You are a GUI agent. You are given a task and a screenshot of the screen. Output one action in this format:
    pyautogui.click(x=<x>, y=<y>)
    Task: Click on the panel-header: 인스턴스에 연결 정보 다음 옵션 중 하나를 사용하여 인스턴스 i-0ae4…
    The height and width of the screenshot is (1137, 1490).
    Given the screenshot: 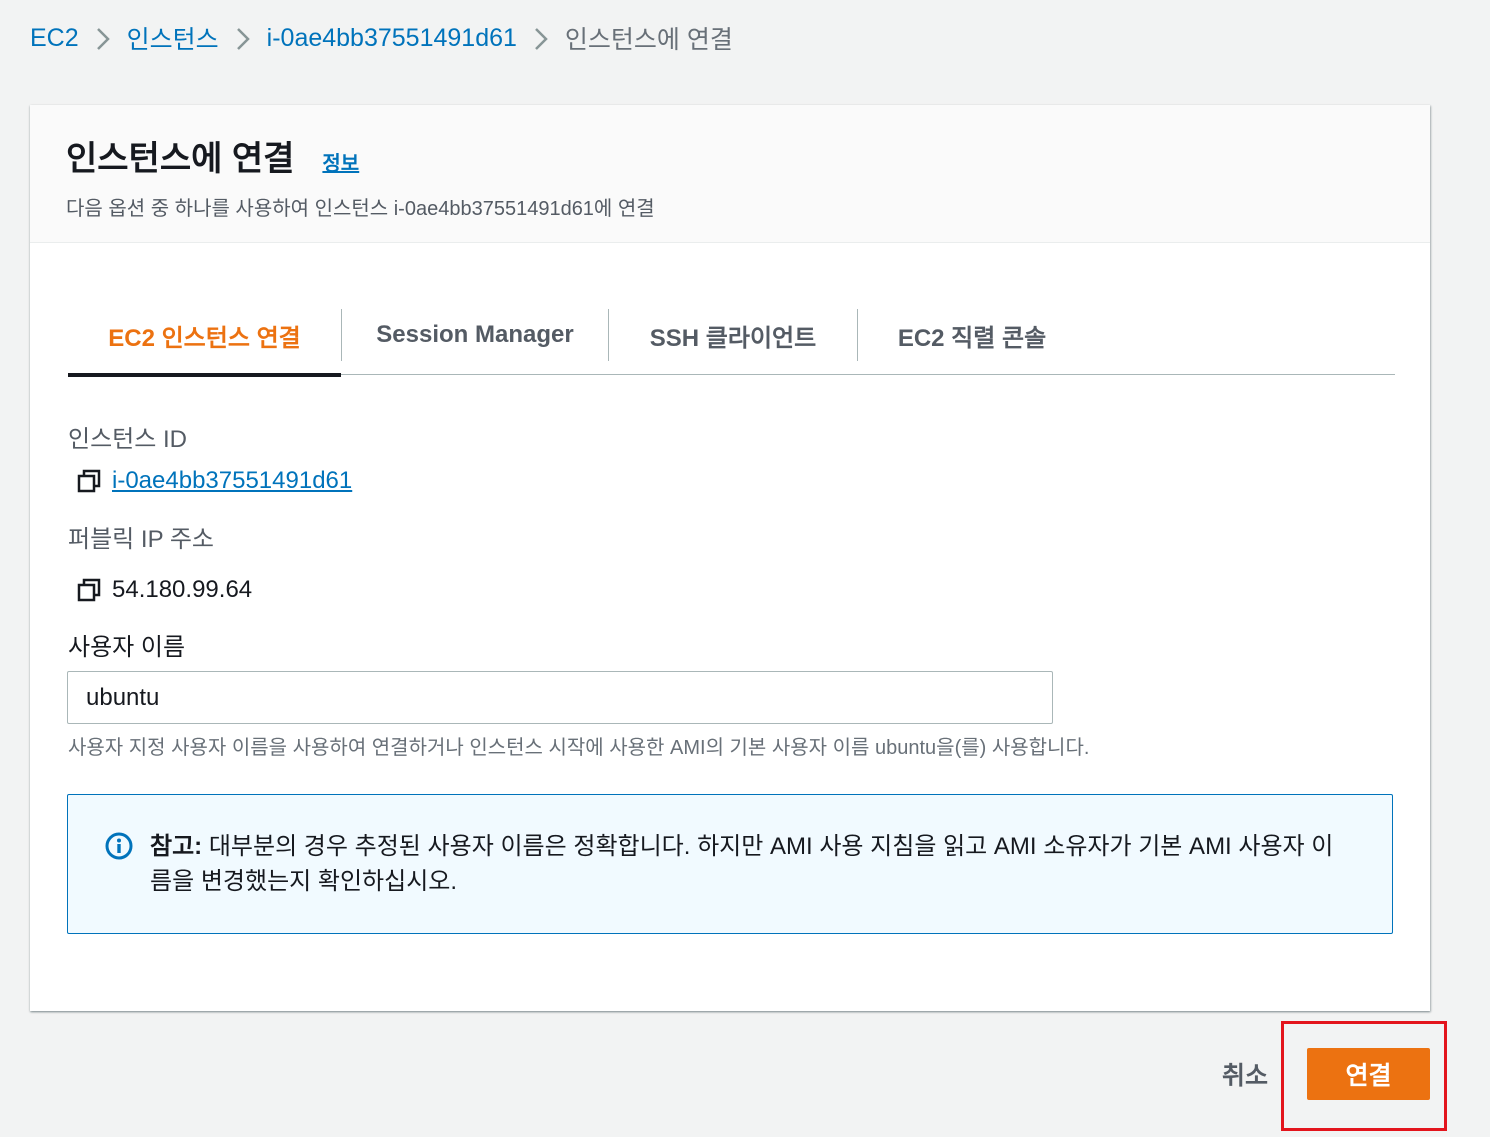 What is the action you would take?
    pyautogui.click(x=730, y=174)
    